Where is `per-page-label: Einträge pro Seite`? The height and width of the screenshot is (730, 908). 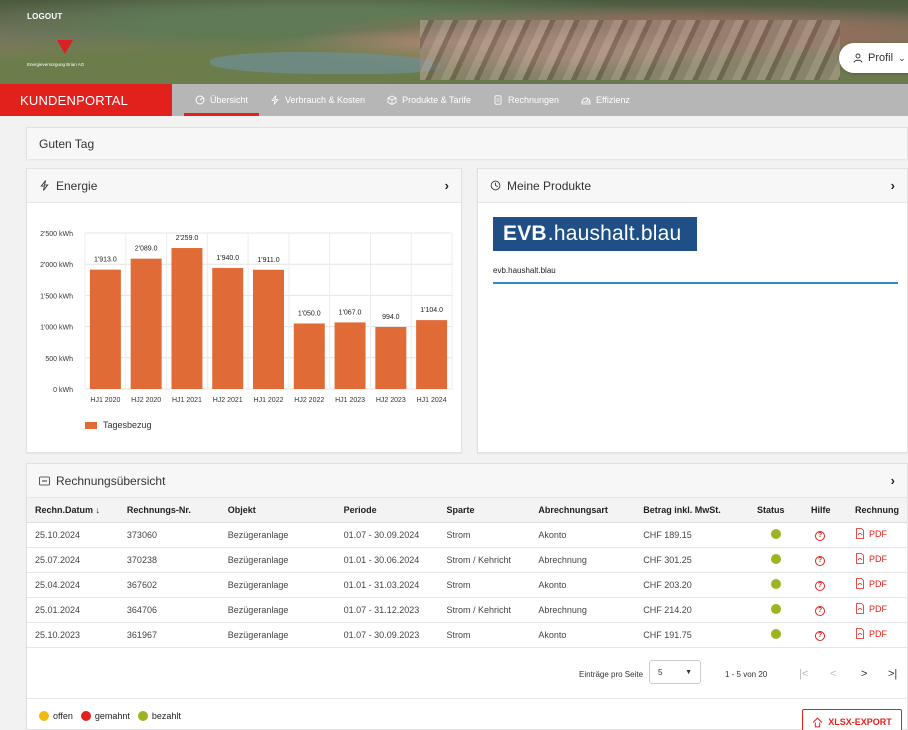
per-page-label: Einträge pro Seite is located at coordinates (611, 674).